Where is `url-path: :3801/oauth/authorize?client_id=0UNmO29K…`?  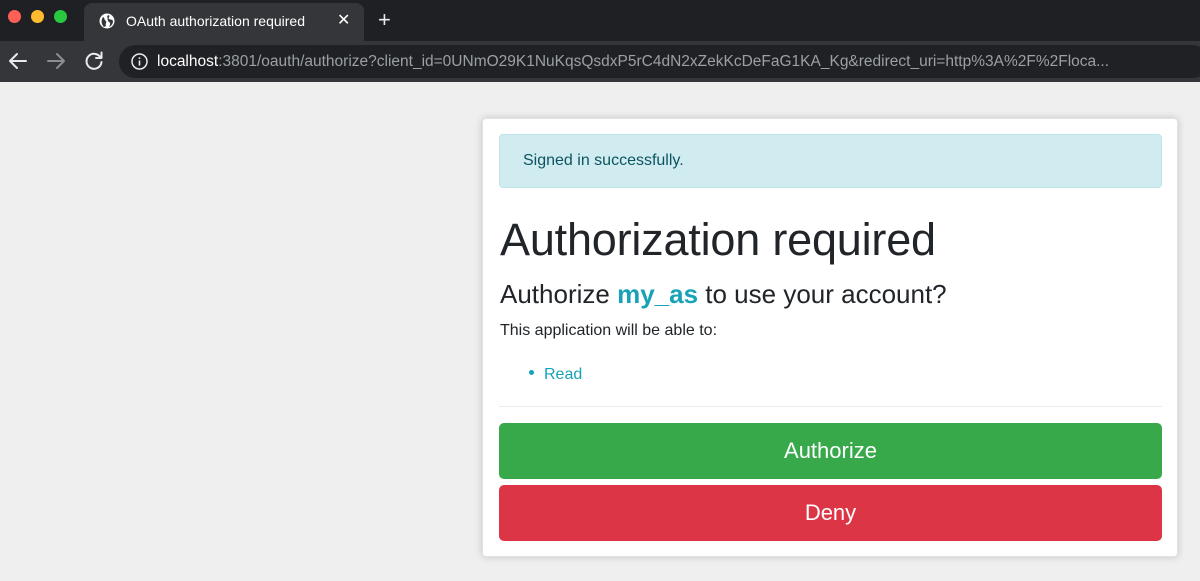 url-path: :3801/oauth/authorize?client_id=0UNmO29K… is located at coordinates (664, 61).